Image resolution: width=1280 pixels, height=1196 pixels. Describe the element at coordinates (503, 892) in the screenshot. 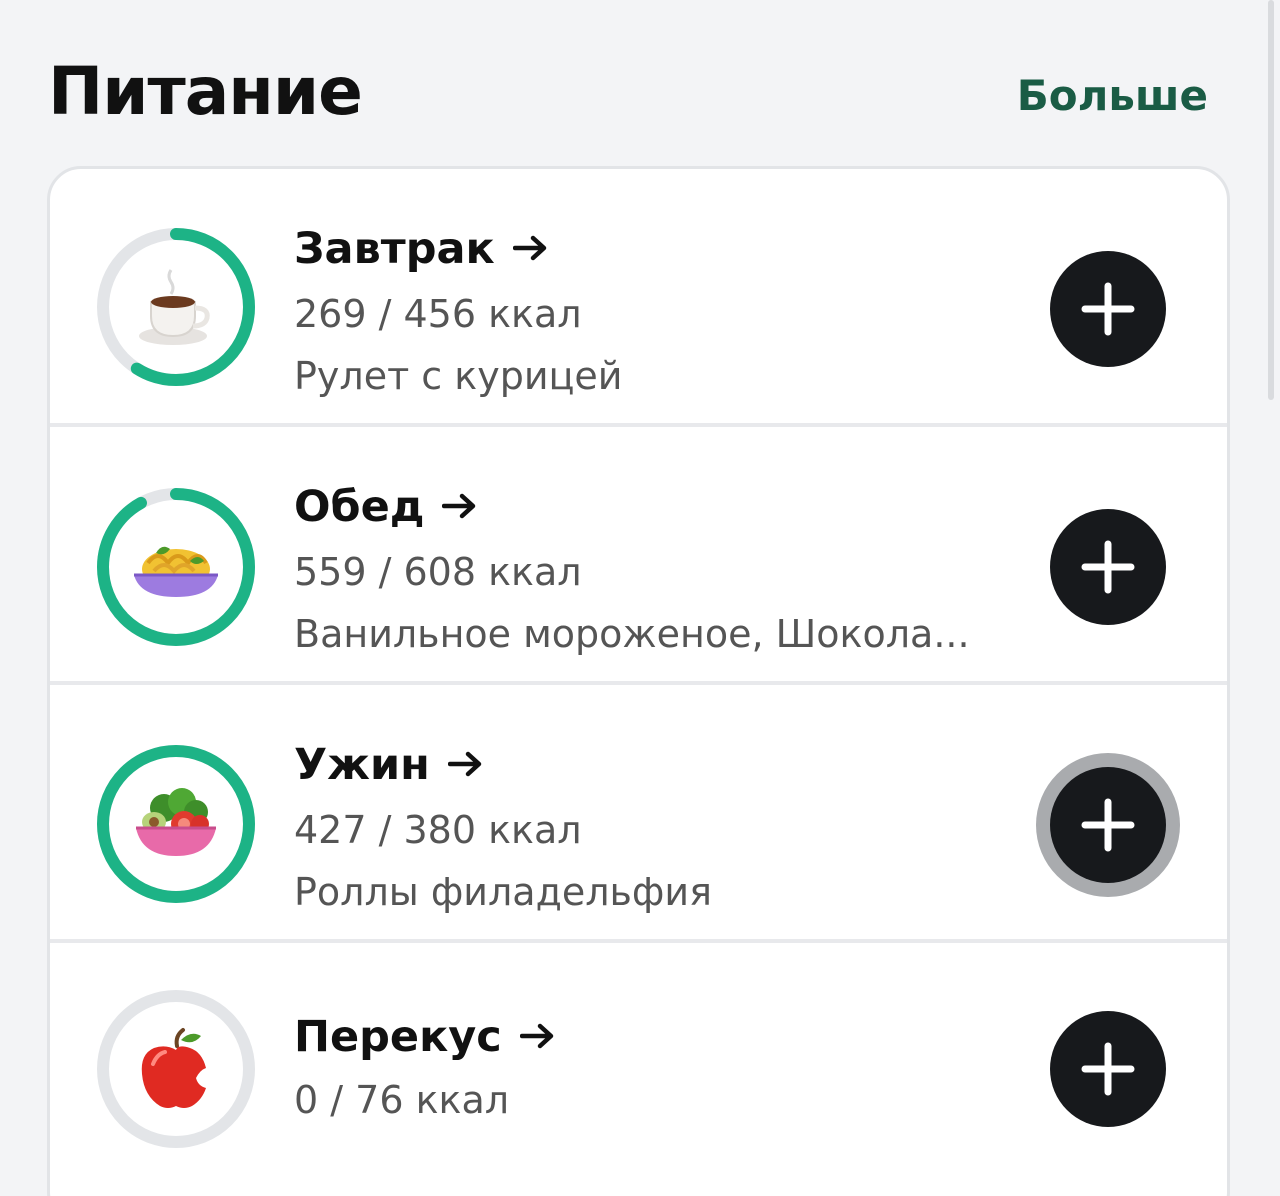

I see `meal-foods: Роллы филадельфия` at that location.